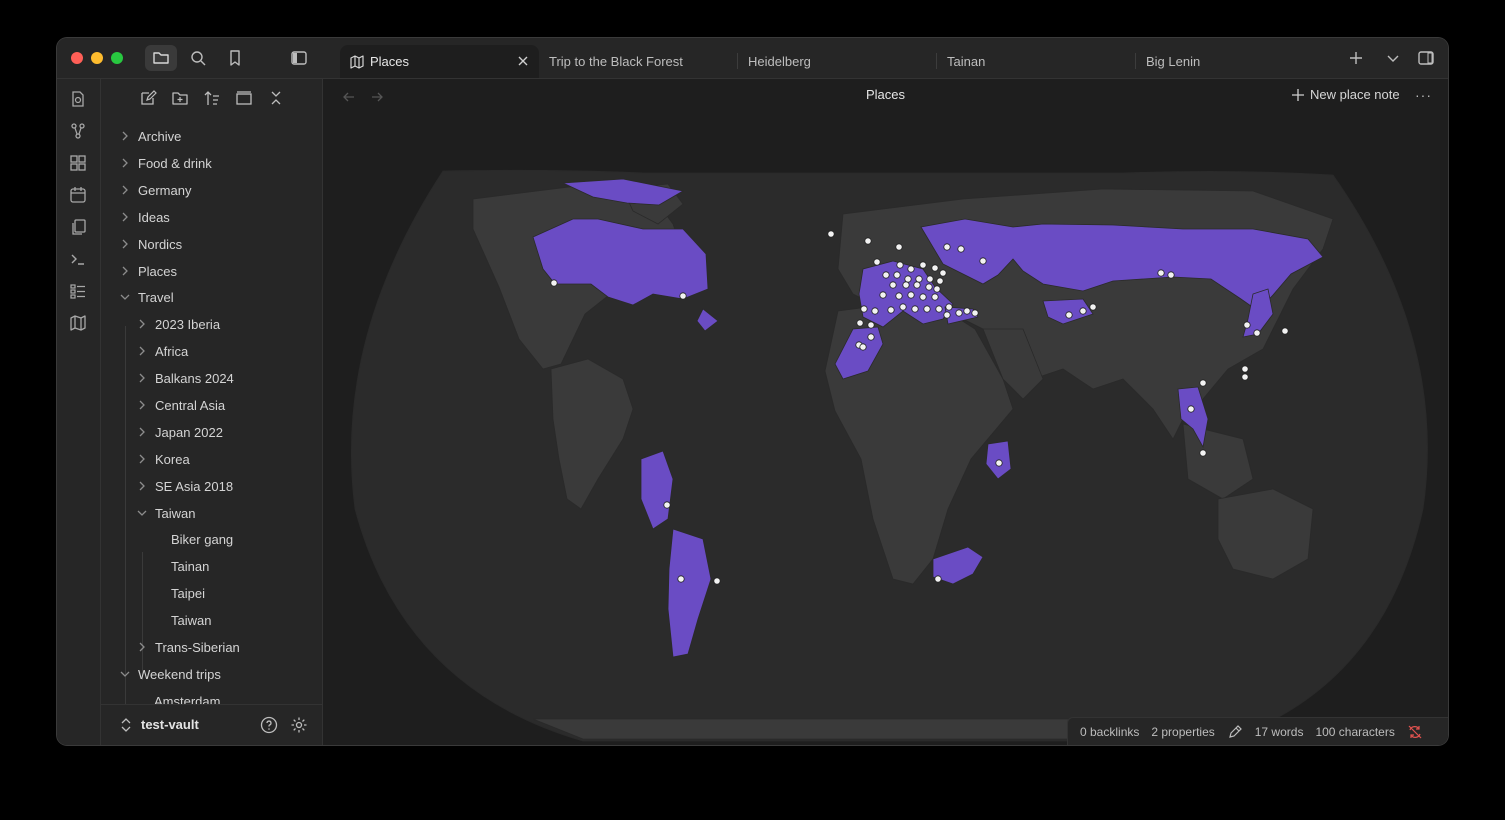 The width and height of the screenshot is (1505, 820). Describe the element at coordinates (161, 351) in the screenshot. I see `folder-item: Africa` at that location.